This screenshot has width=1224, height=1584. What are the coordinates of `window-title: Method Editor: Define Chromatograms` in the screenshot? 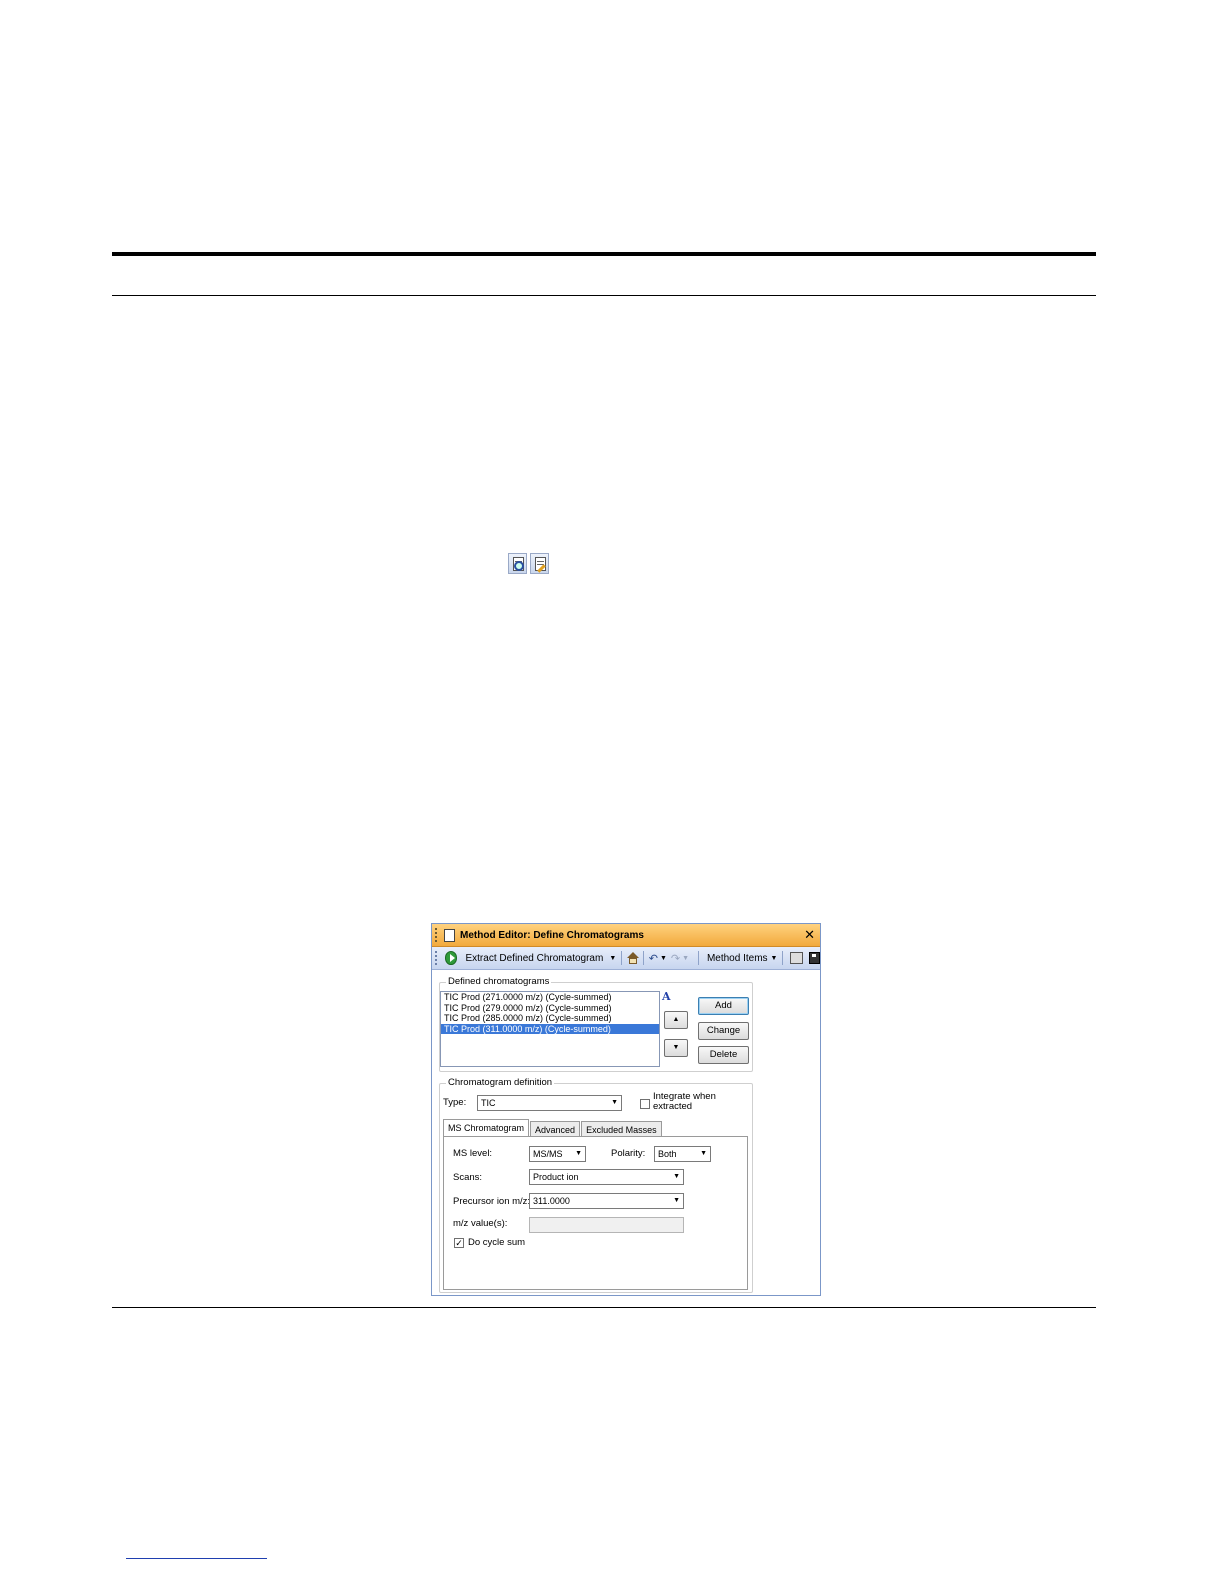 It's located at (552, 935).